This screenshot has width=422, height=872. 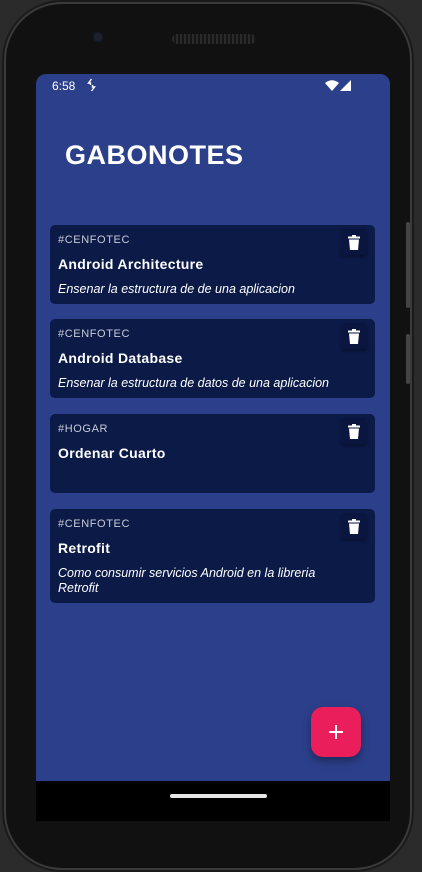 I want to click on note-card: #HOGAR Ordenar Cuarto, so click(x=212, y=453).